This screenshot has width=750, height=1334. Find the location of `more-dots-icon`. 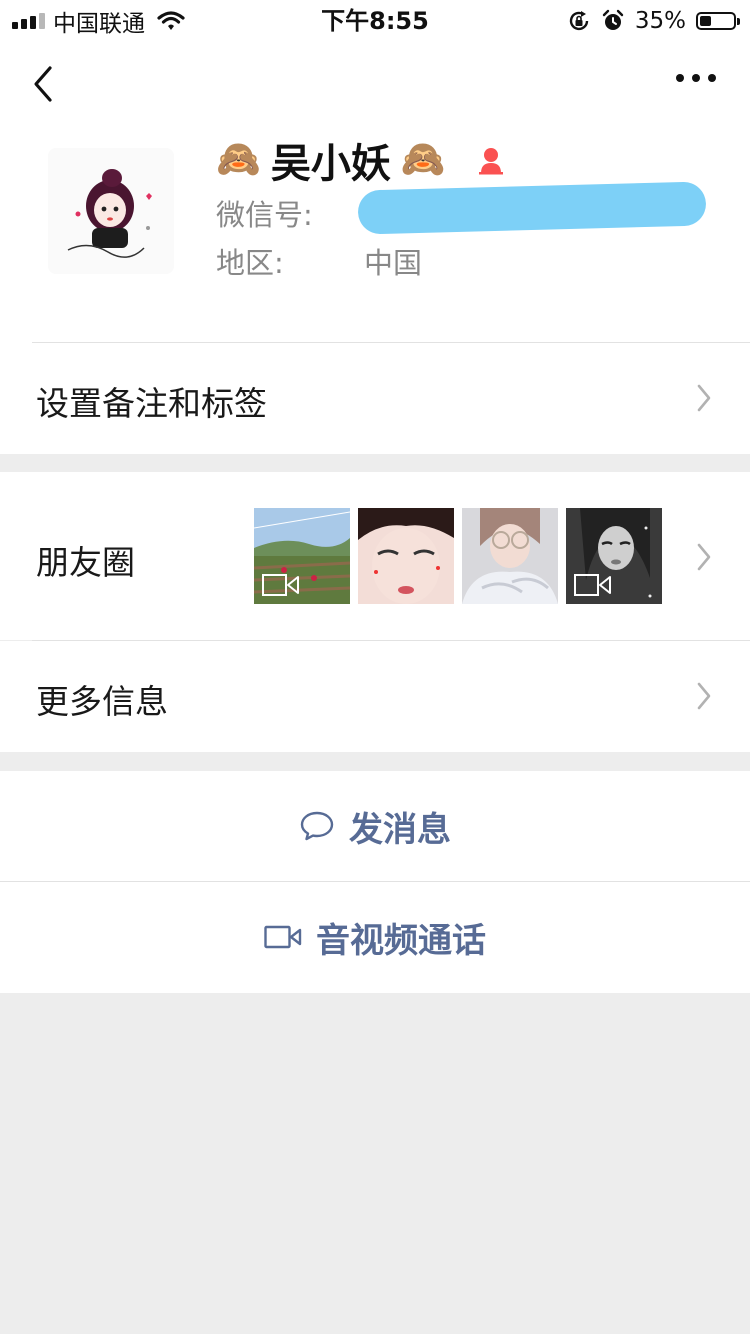

more-dots-icon is located at coordinates (696, 78).